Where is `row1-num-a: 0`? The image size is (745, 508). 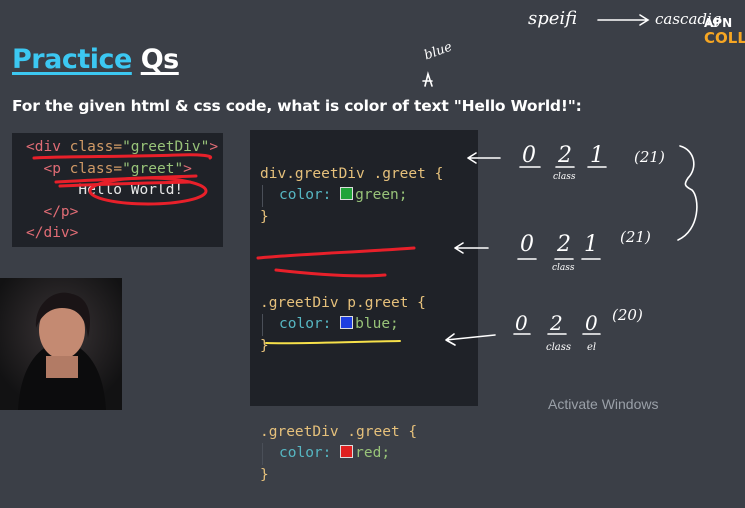 row1-num-a: 0 is located at coordinates (529, 155).